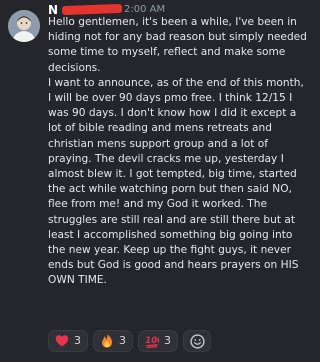 The height and width of the screenshot is (362, 320). I want to click on fire-emoji-icon, so click(107, 341).